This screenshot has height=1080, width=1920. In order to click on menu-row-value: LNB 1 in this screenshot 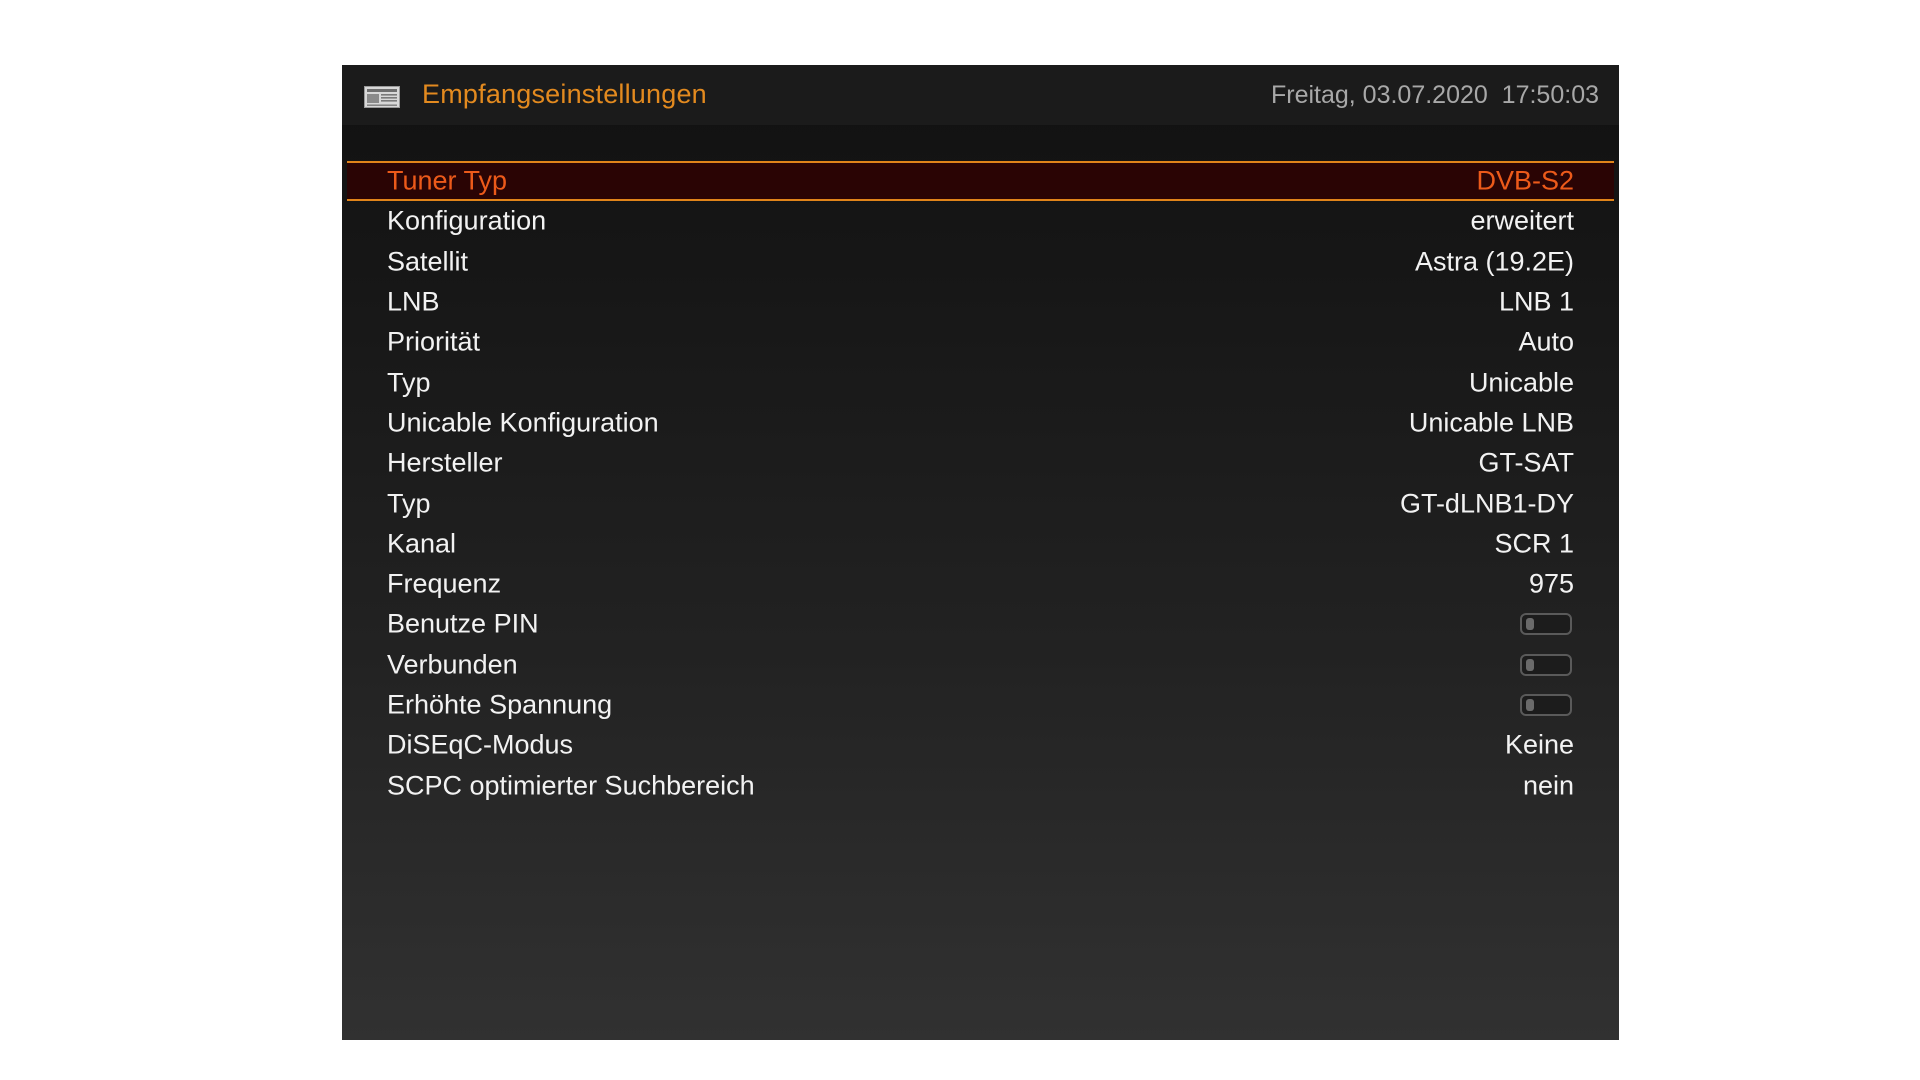, I will do `click(1536, 301)`.